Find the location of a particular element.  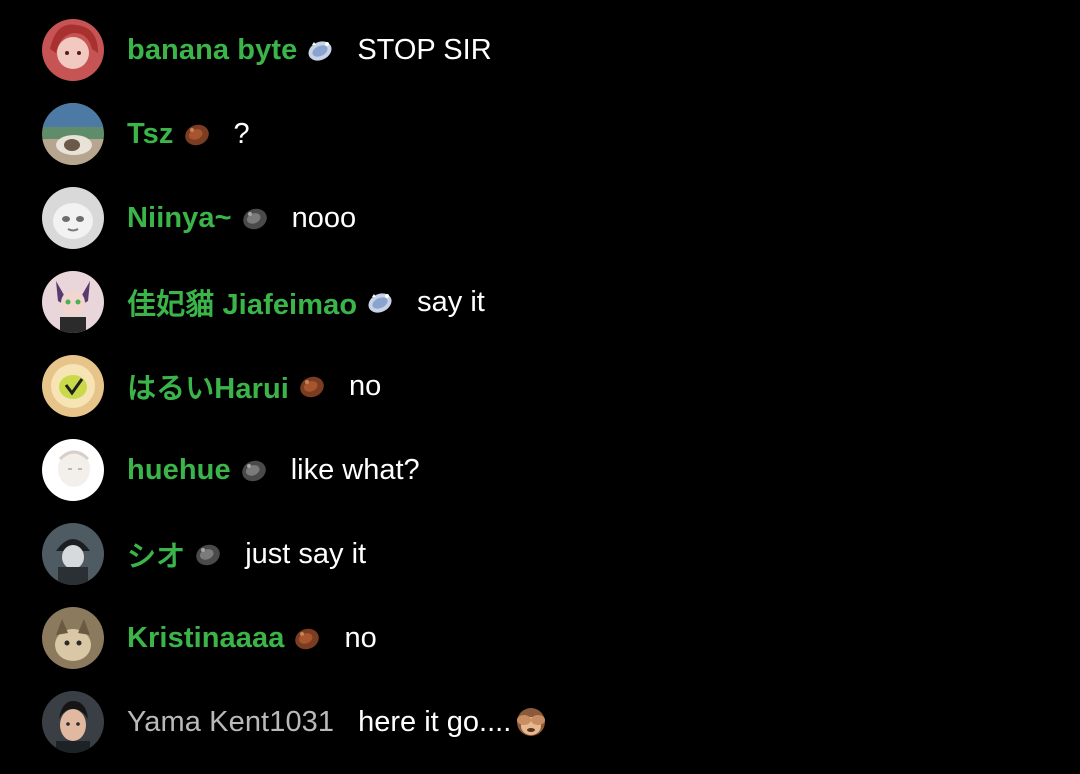

chat-message: huehue like what? is located at coordinates (231, 470).